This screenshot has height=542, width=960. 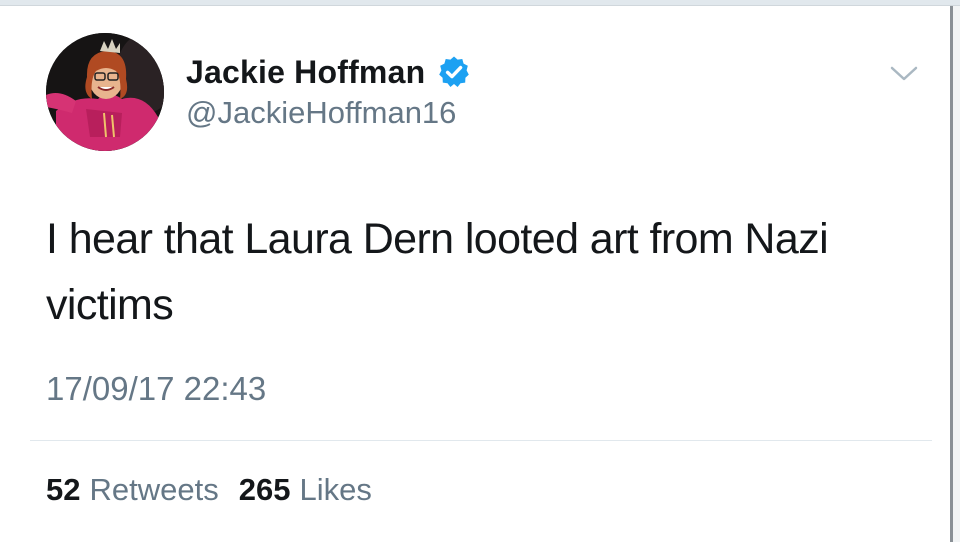 I want to click on retweets-stat: 52 Retweets, so click(x=132, y=490).